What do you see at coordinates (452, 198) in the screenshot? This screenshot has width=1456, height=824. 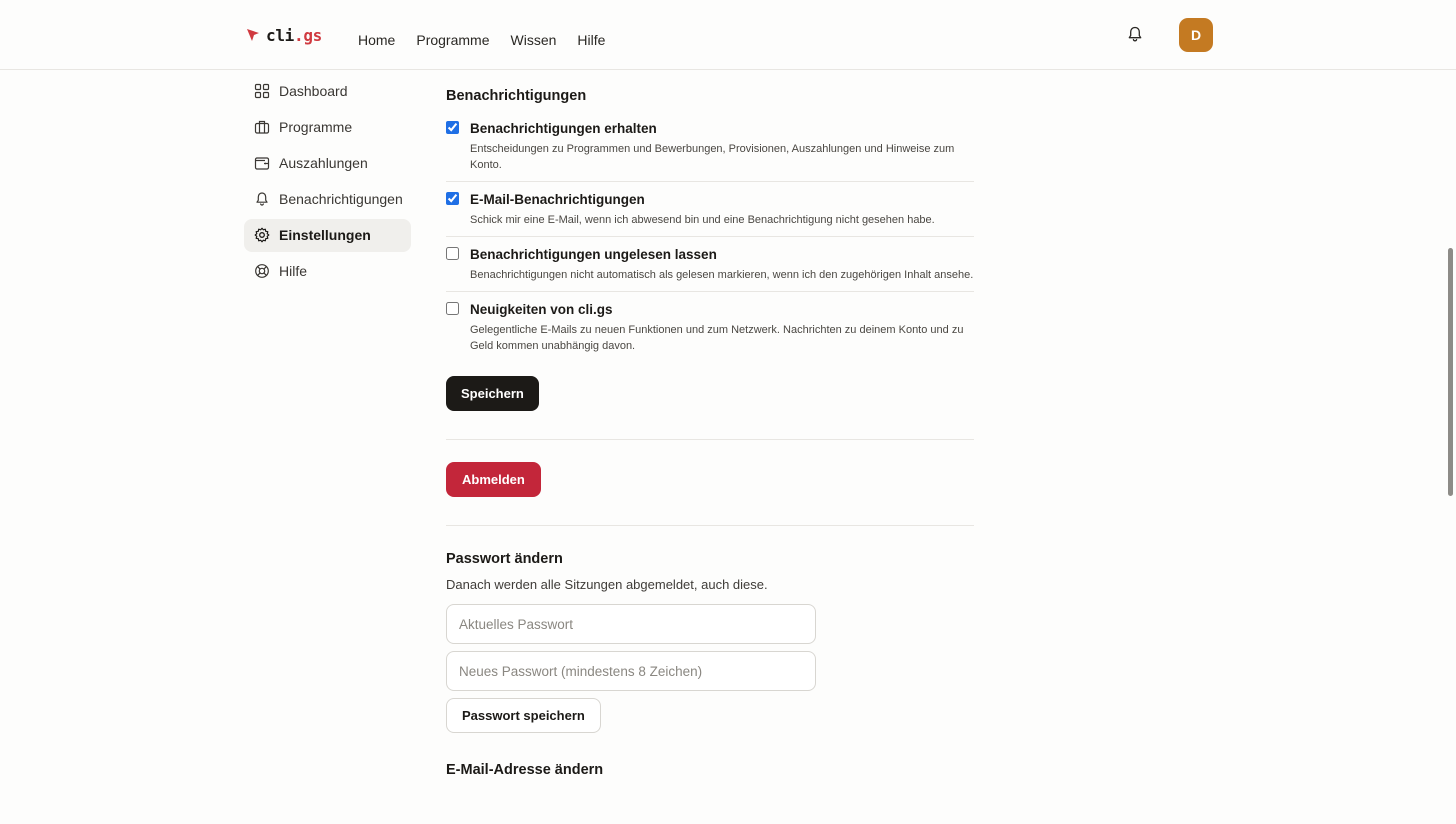 I see `email-notifications-checkbox` at bounding box center [452, 198].